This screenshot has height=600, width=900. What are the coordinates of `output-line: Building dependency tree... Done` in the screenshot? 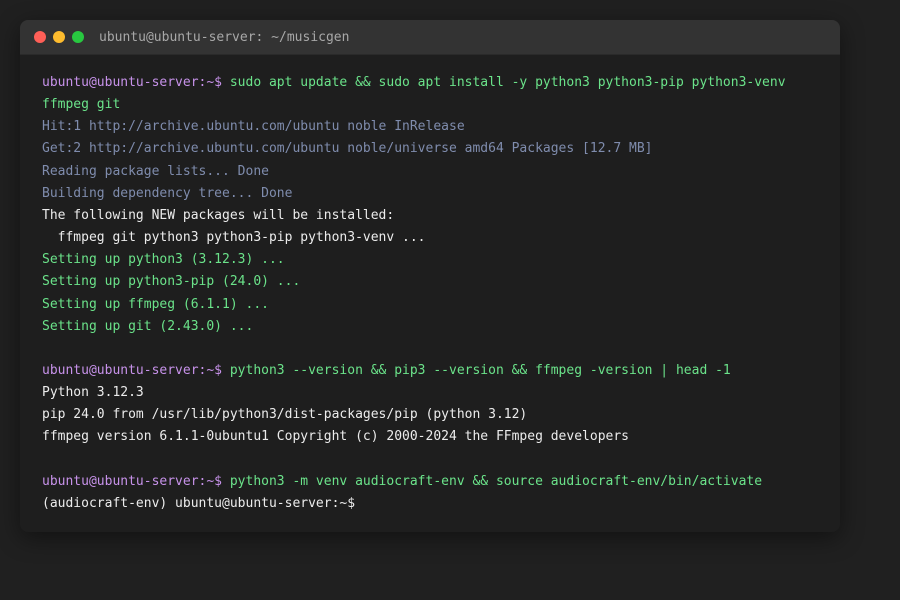 It's located at (167, 193).